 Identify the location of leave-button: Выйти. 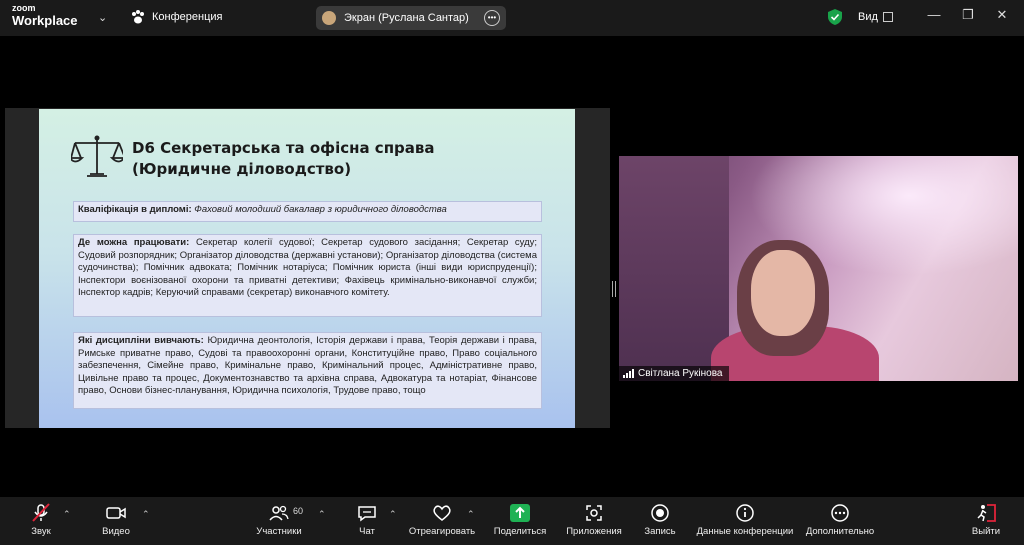
(986, 520).